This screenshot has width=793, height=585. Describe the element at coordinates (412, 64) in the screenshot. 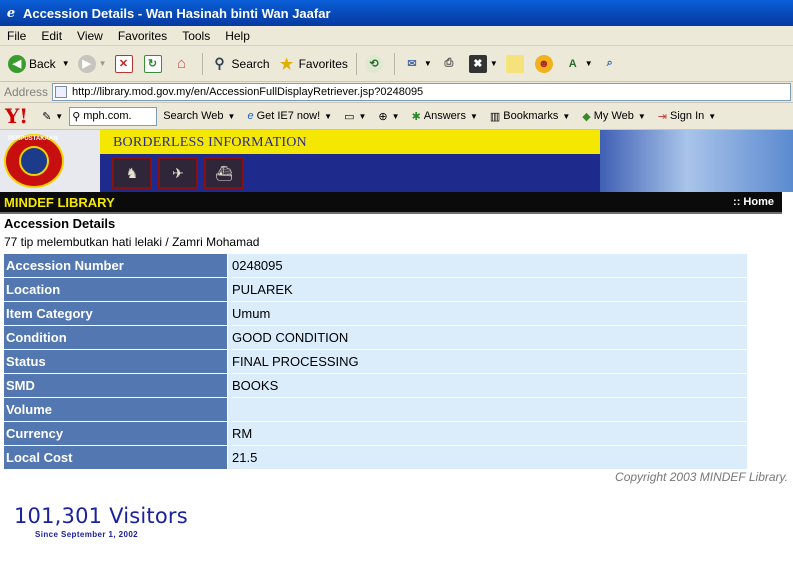

I see `mail-icon: ✉` at that location.